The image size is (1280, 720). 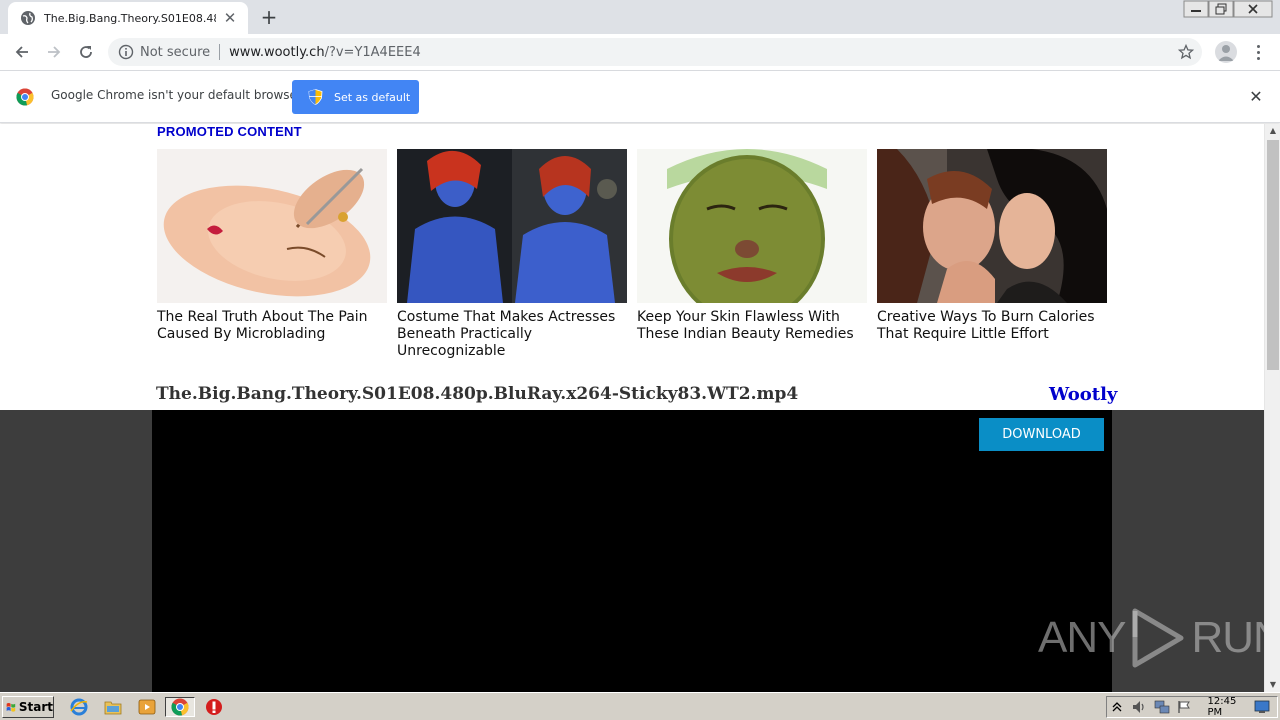 I want to click on reload-button, so click(x=86, y=52).